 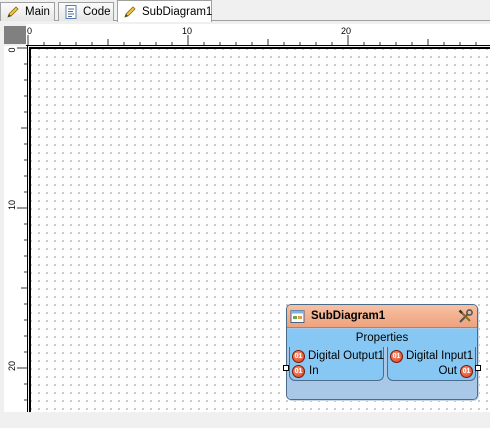 I want to click on v-tick-label-20: 20, so click(x=12, y=366).